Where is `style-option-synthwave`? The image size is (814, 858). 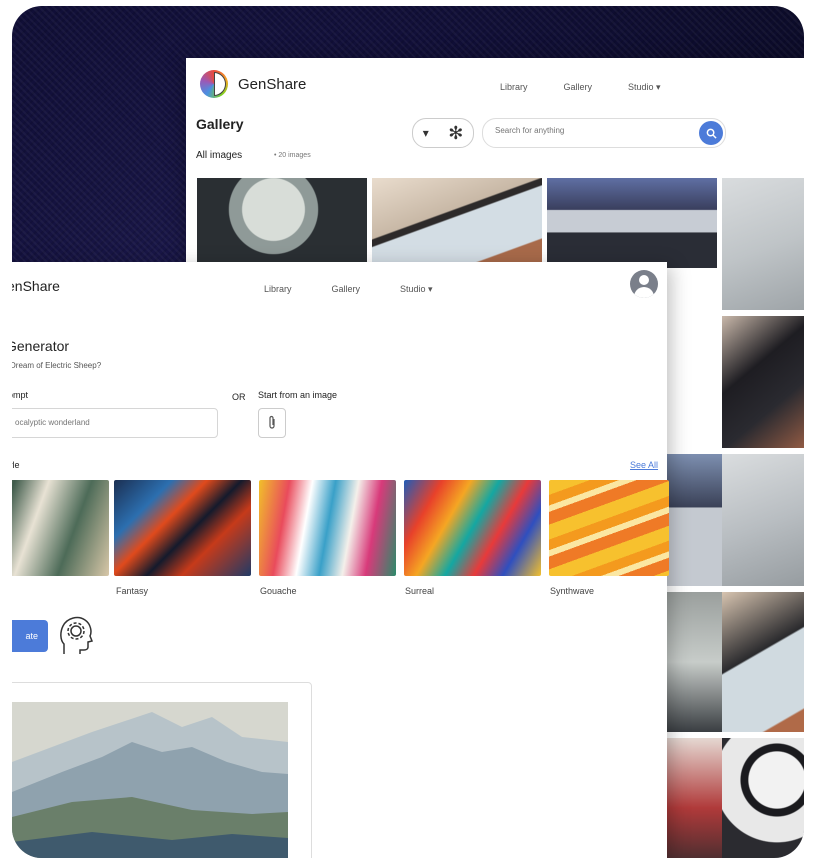
style-option-synthwave is located at coordinates (609, 528).